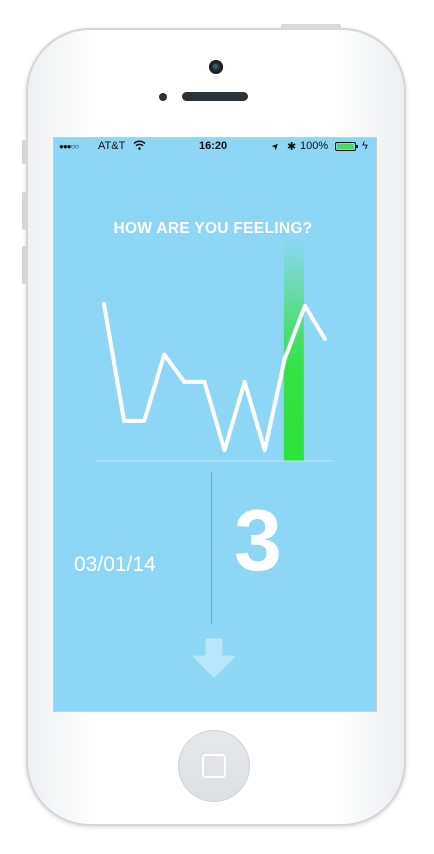  I want to click on mood-score: 3, so click(258, 541).